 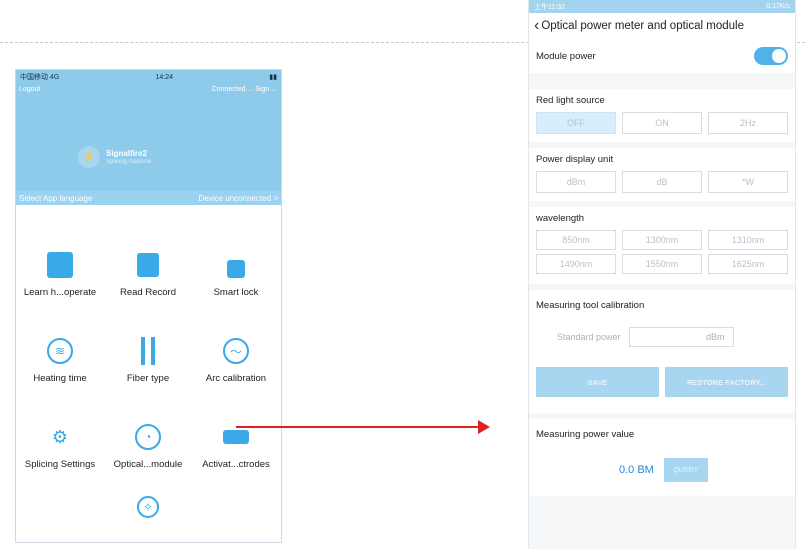 I want to click on logout-button: Logout, so click(x=29, y=89).